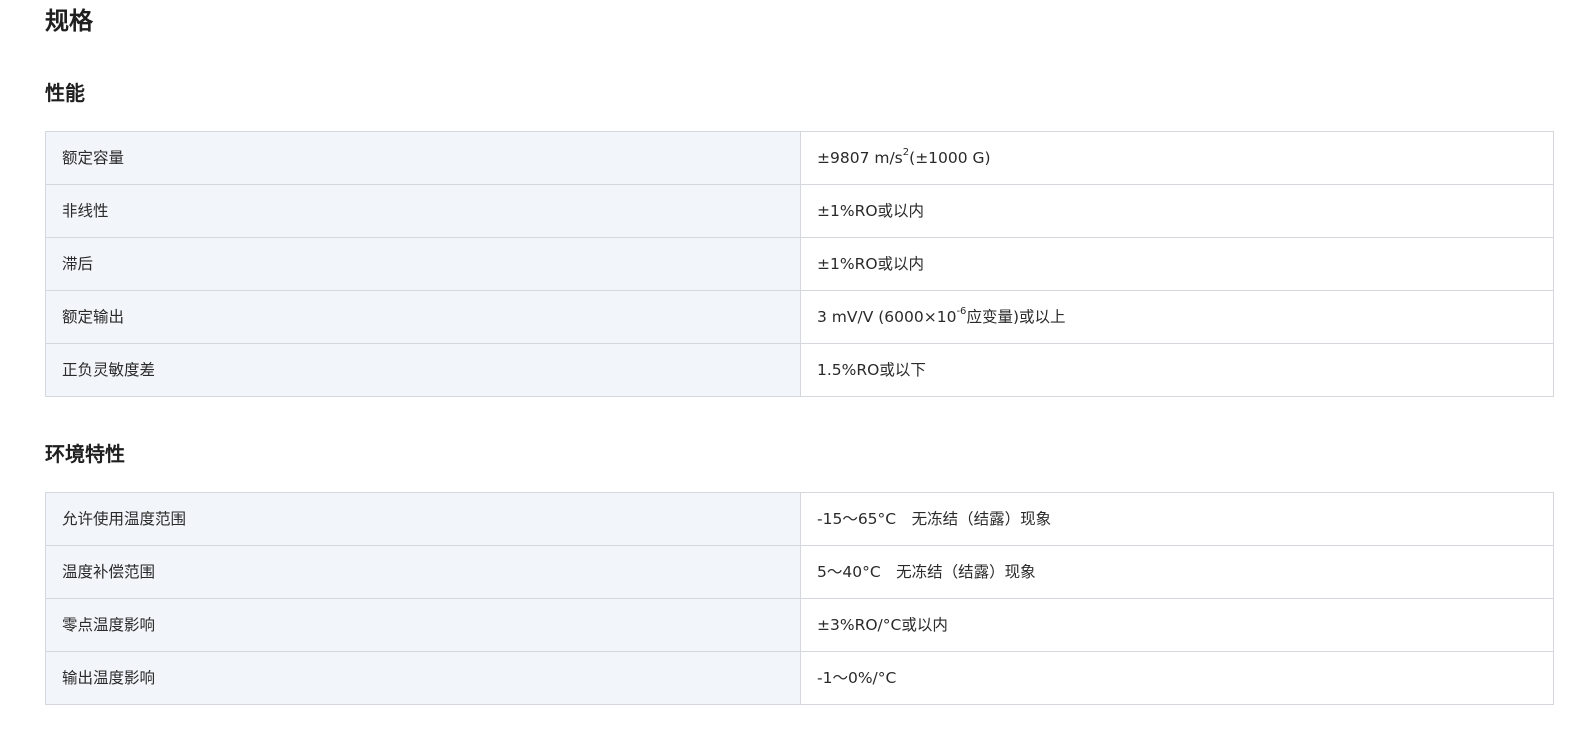 The width and height of the screenshot is (1574, 739). I want to click on spec-value: -1～0%/°C, so click(1177, 678).